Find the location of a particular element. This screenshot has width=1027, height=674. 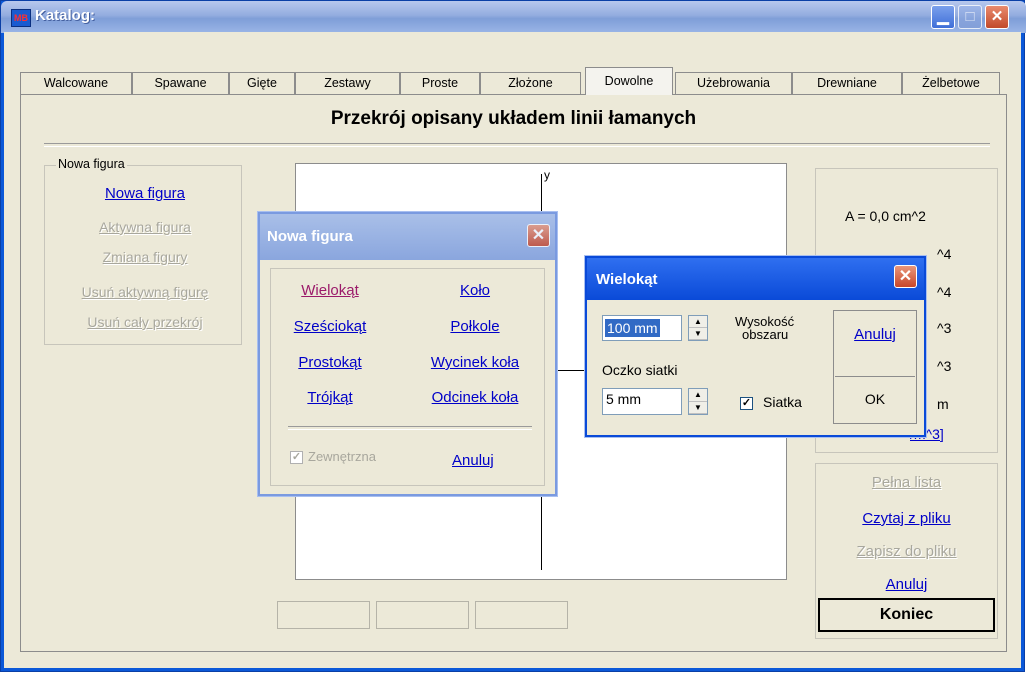

tab-zelbetowe: Żelbetowe is located at coordinates (951, 83).